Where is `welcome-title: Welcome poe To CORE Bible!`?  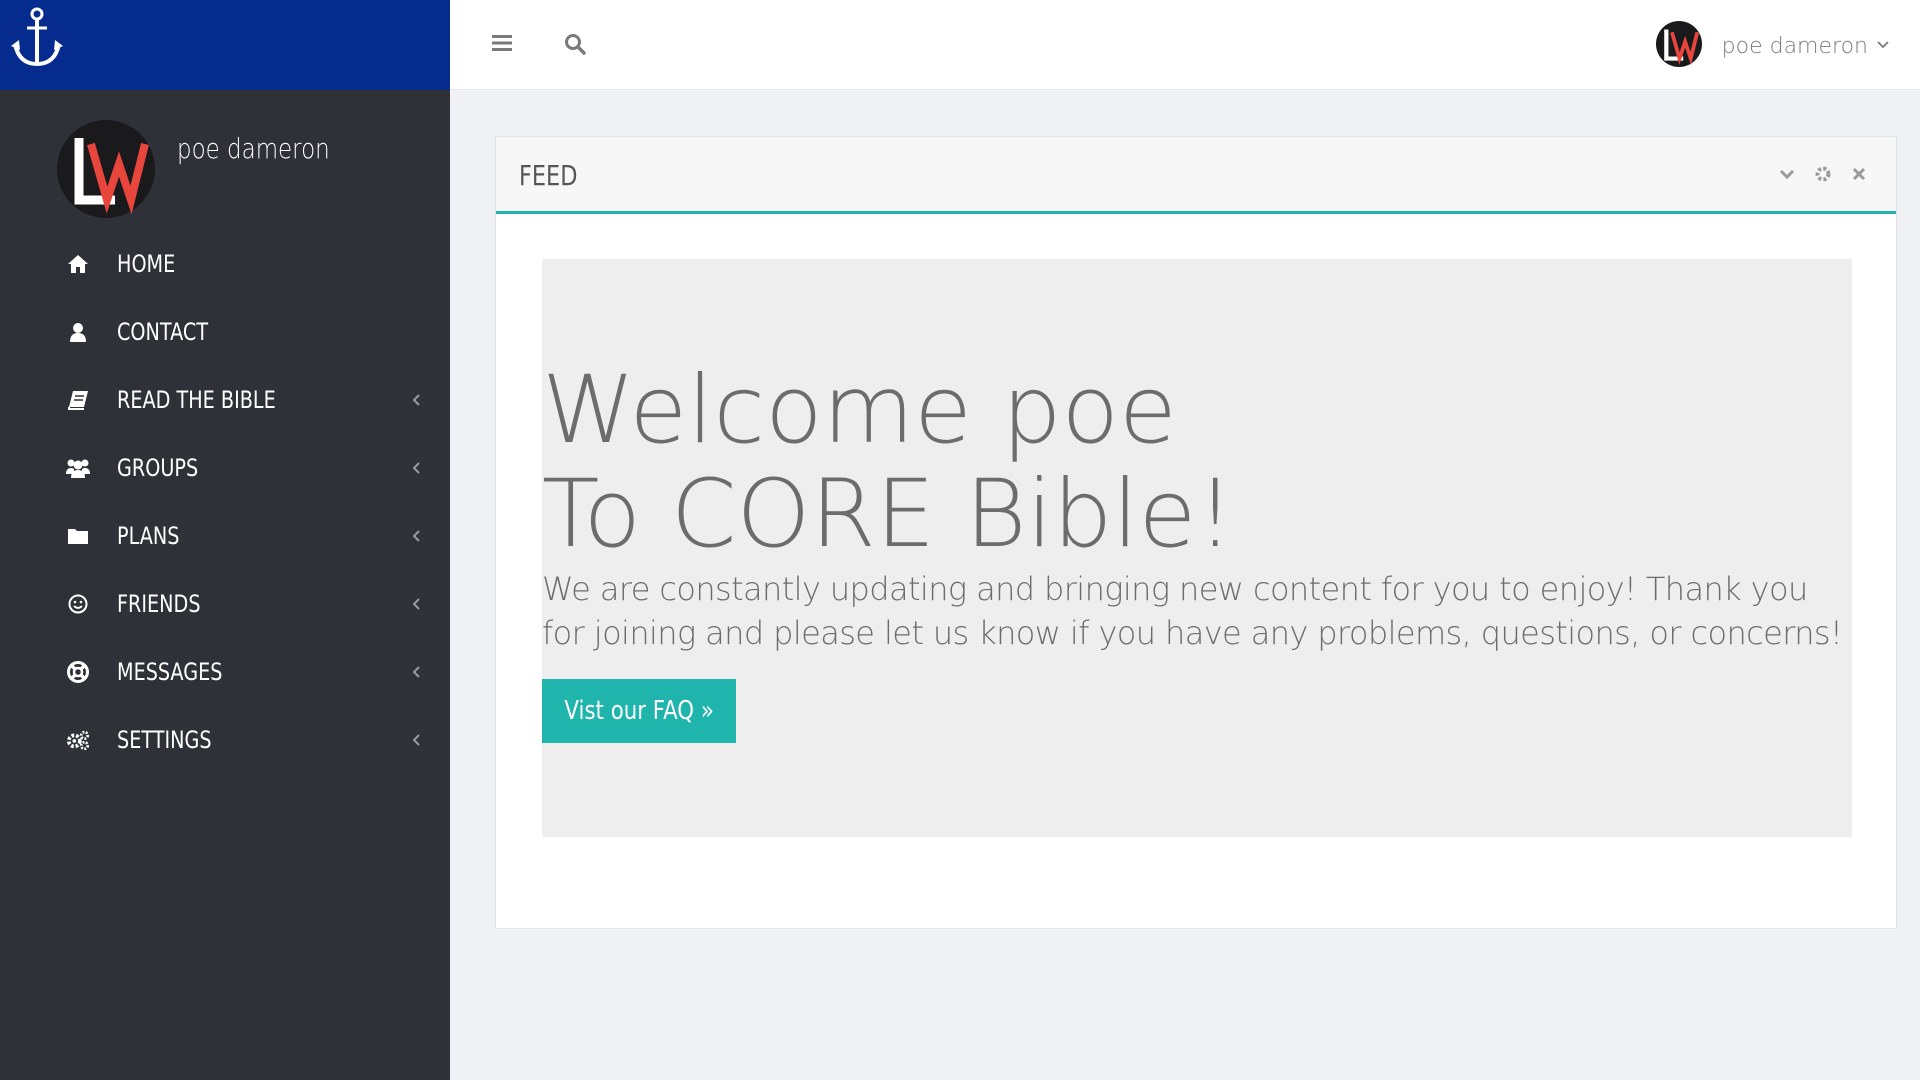 welcome-title: Welcome poe To CORE Bible! is located at coordinates (888, 463).